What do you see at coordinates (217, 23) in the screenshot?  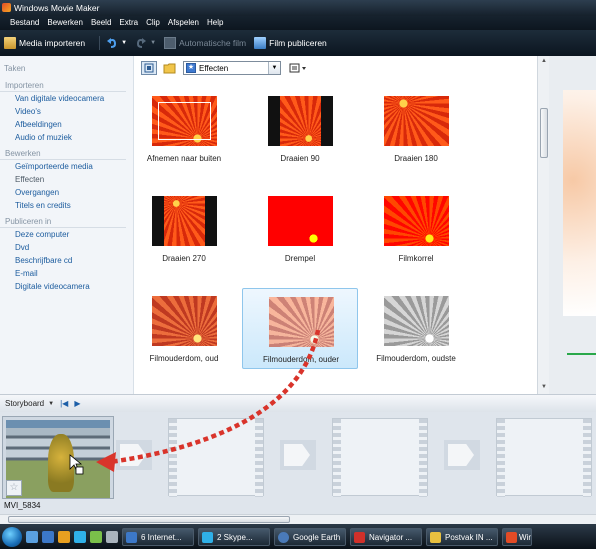 I see `menu-help: Help` at bounding box center [217, 23].